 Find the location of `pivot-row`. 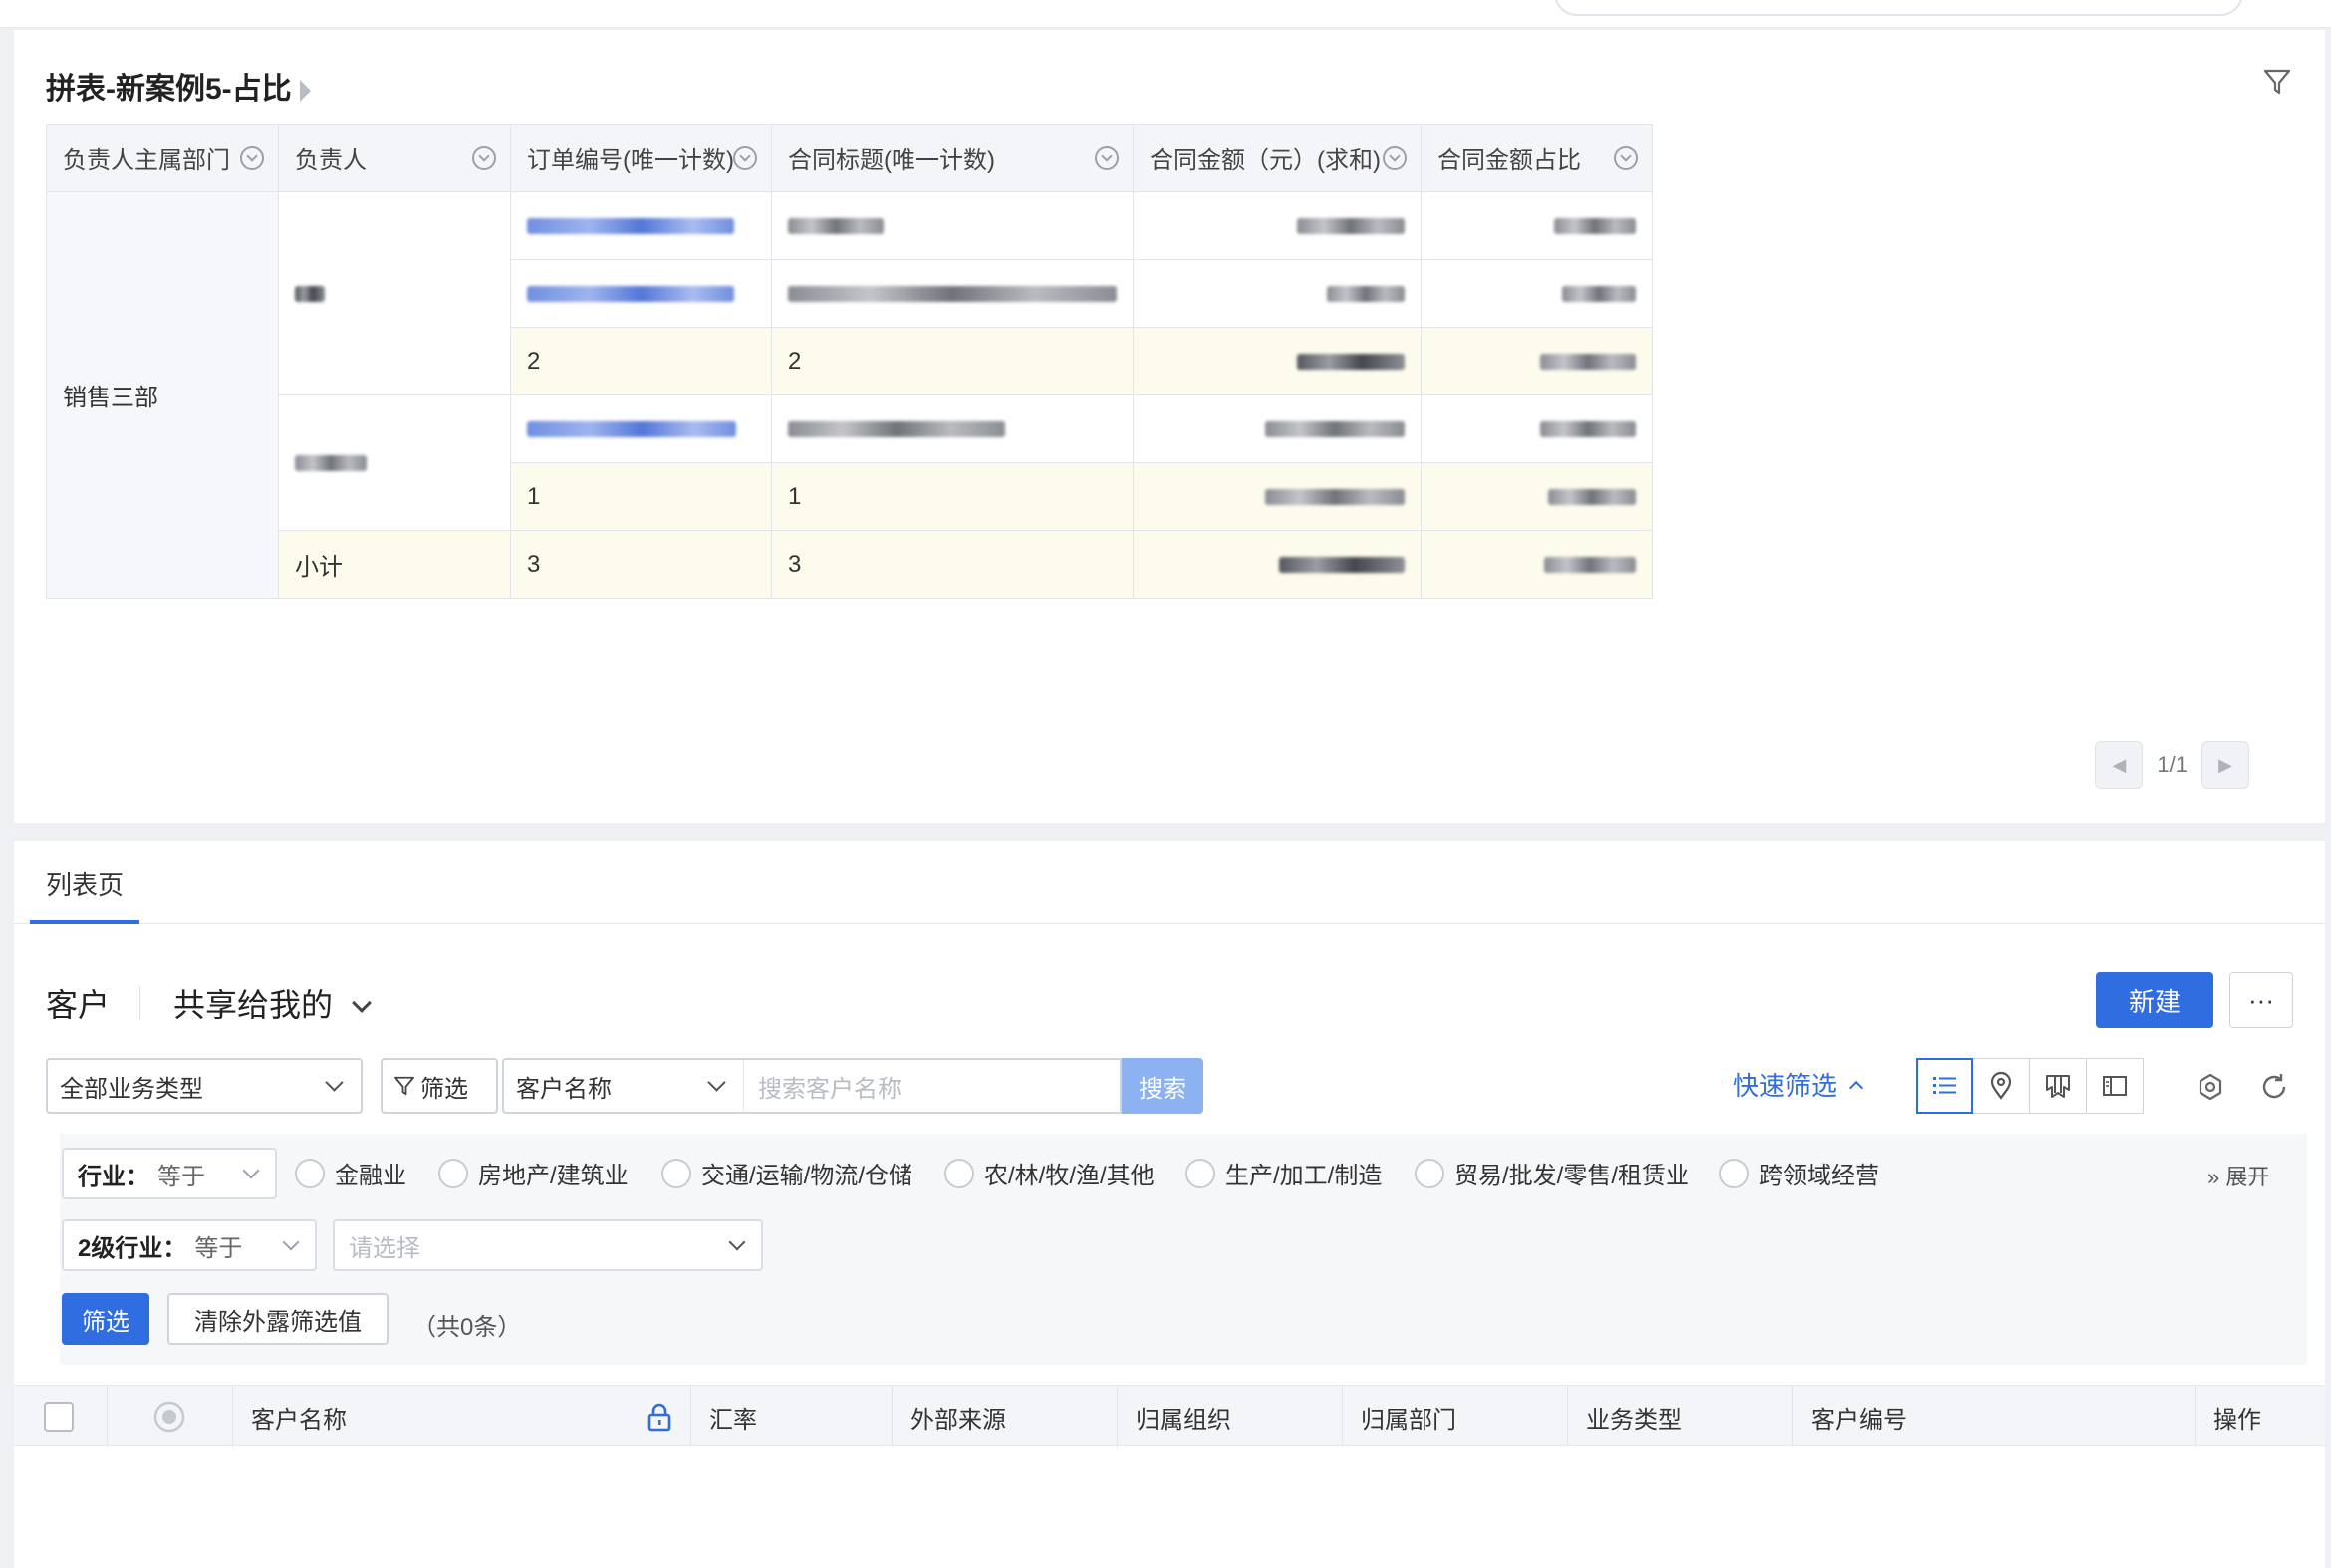

pivot-row is located at coordinates (850, 462).